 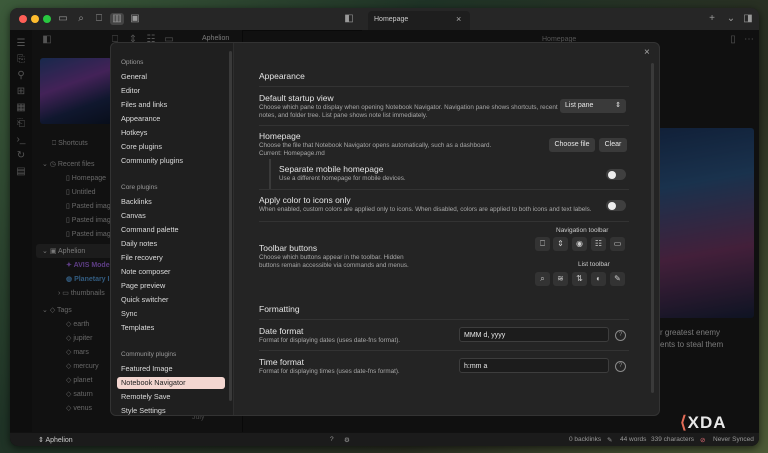 I want to click on nav-item: General, so click(x=171, y=77).